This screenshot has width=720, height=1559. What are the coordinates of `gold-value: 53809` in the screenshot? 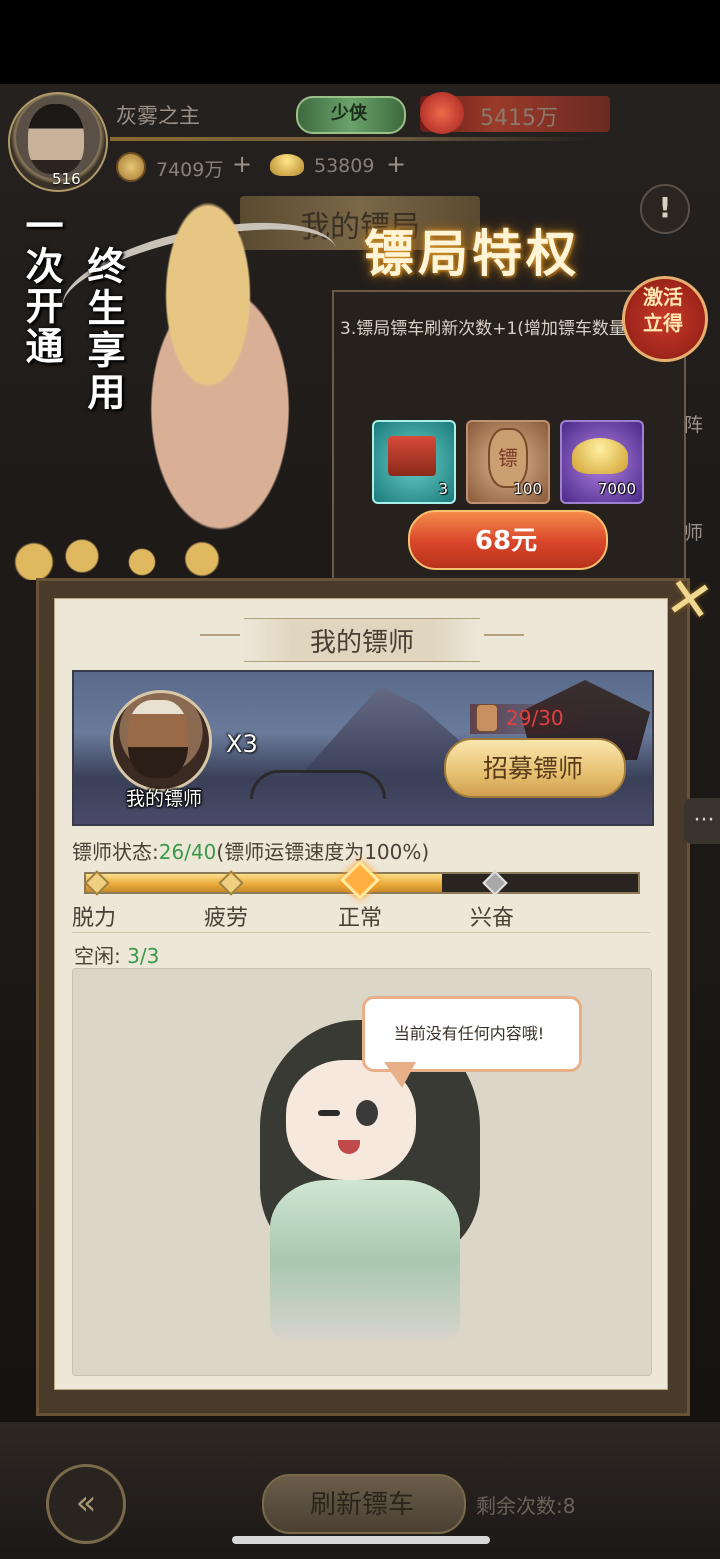 It's located at (344, 166).